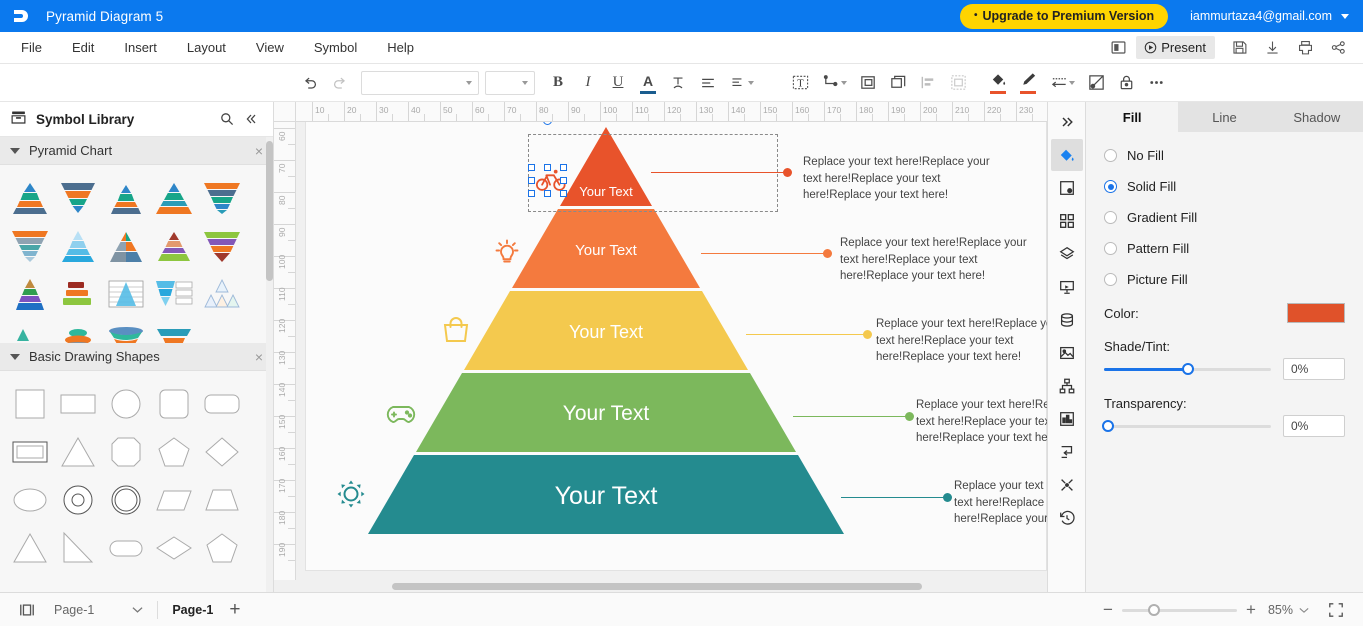 This screenshot has height=626, width=1363. I want to click on shape-stadium, so click(126, 548).